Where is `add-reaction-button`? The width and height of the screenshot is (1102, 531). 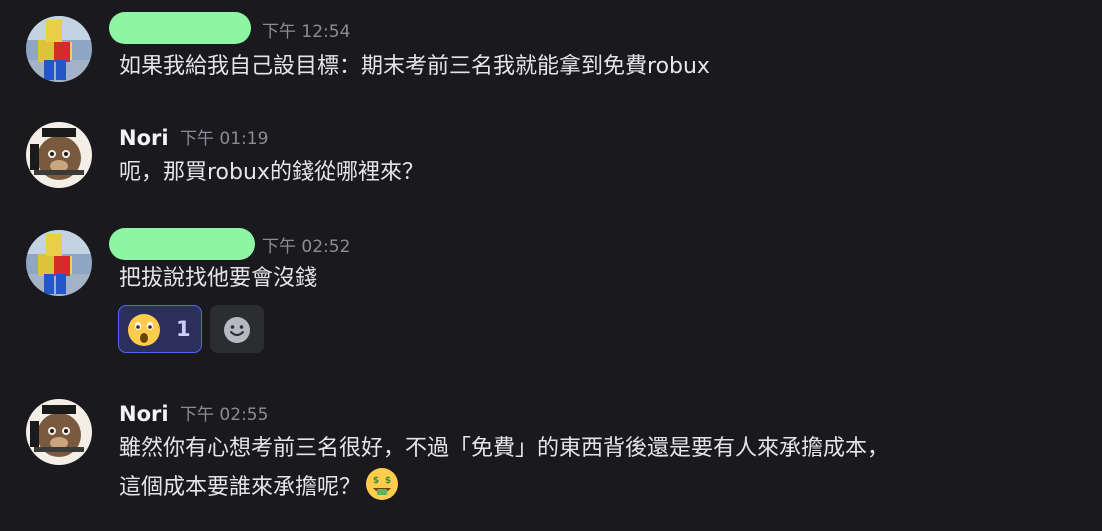
add-reaction-button is located at coordinates (237, 329).